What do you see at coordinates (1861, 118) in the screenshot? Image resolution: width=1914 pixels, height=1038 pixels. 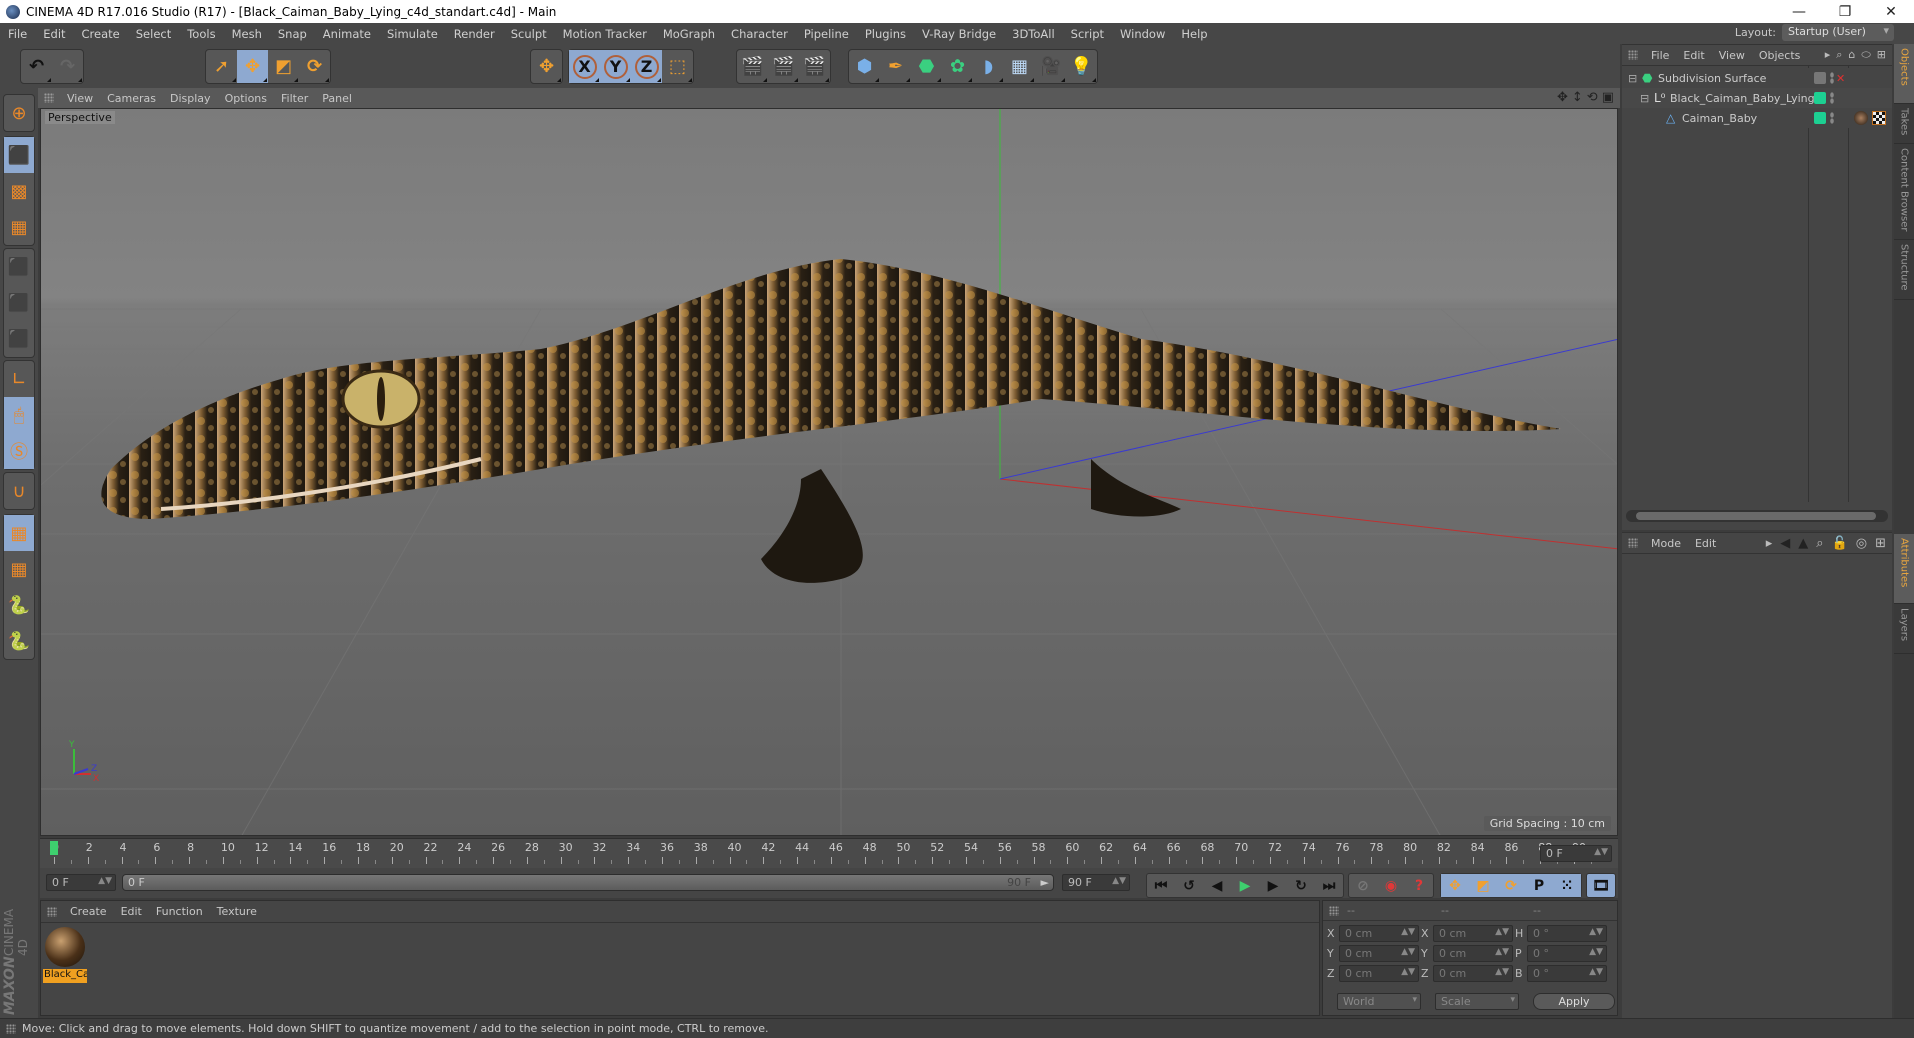 I see `material-tag-icon` at bounding box center [1861, 118].